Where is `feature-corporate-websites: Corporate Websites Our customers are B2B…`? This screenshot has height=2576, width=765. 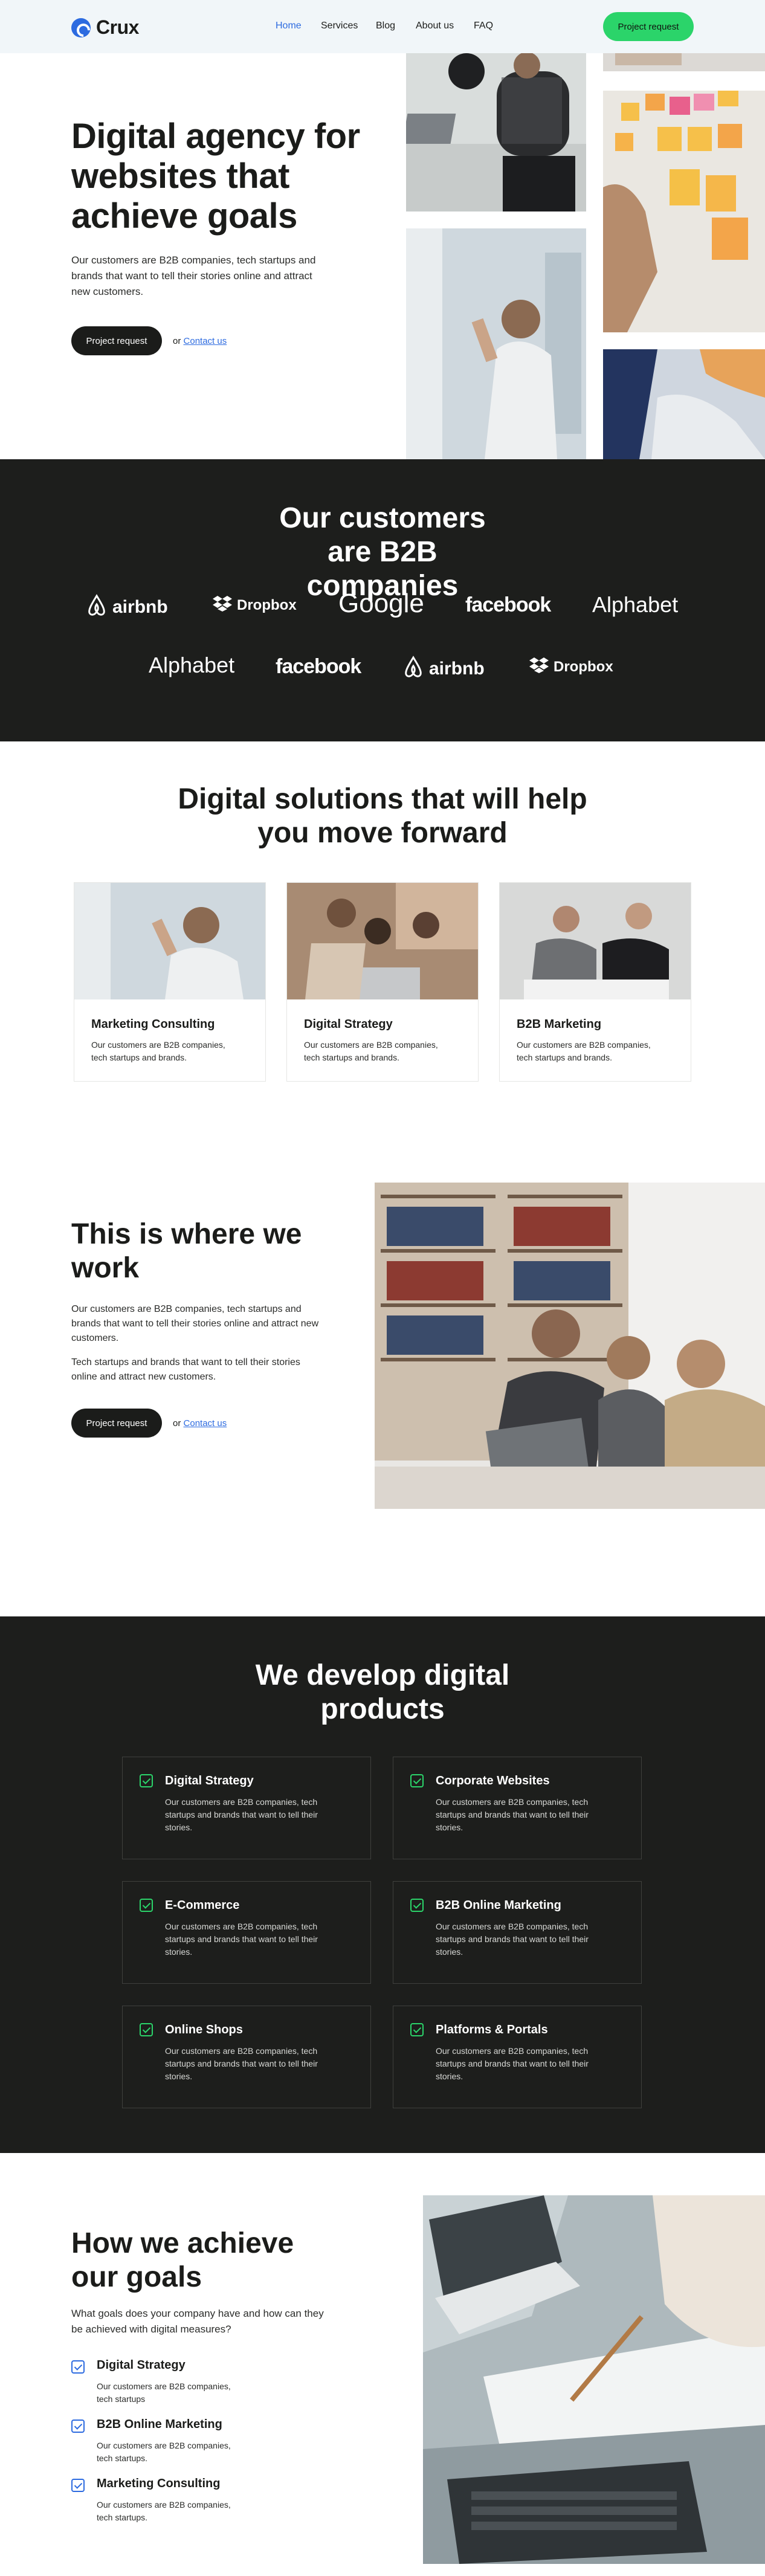
feature-corporate-websites: Corporate Websites Our customers are B2B… is located at coordinates (517, 1808).